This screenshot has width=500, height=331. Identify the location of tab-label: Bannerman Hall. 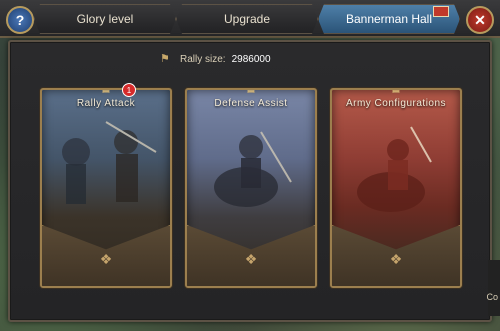
(389, 19).